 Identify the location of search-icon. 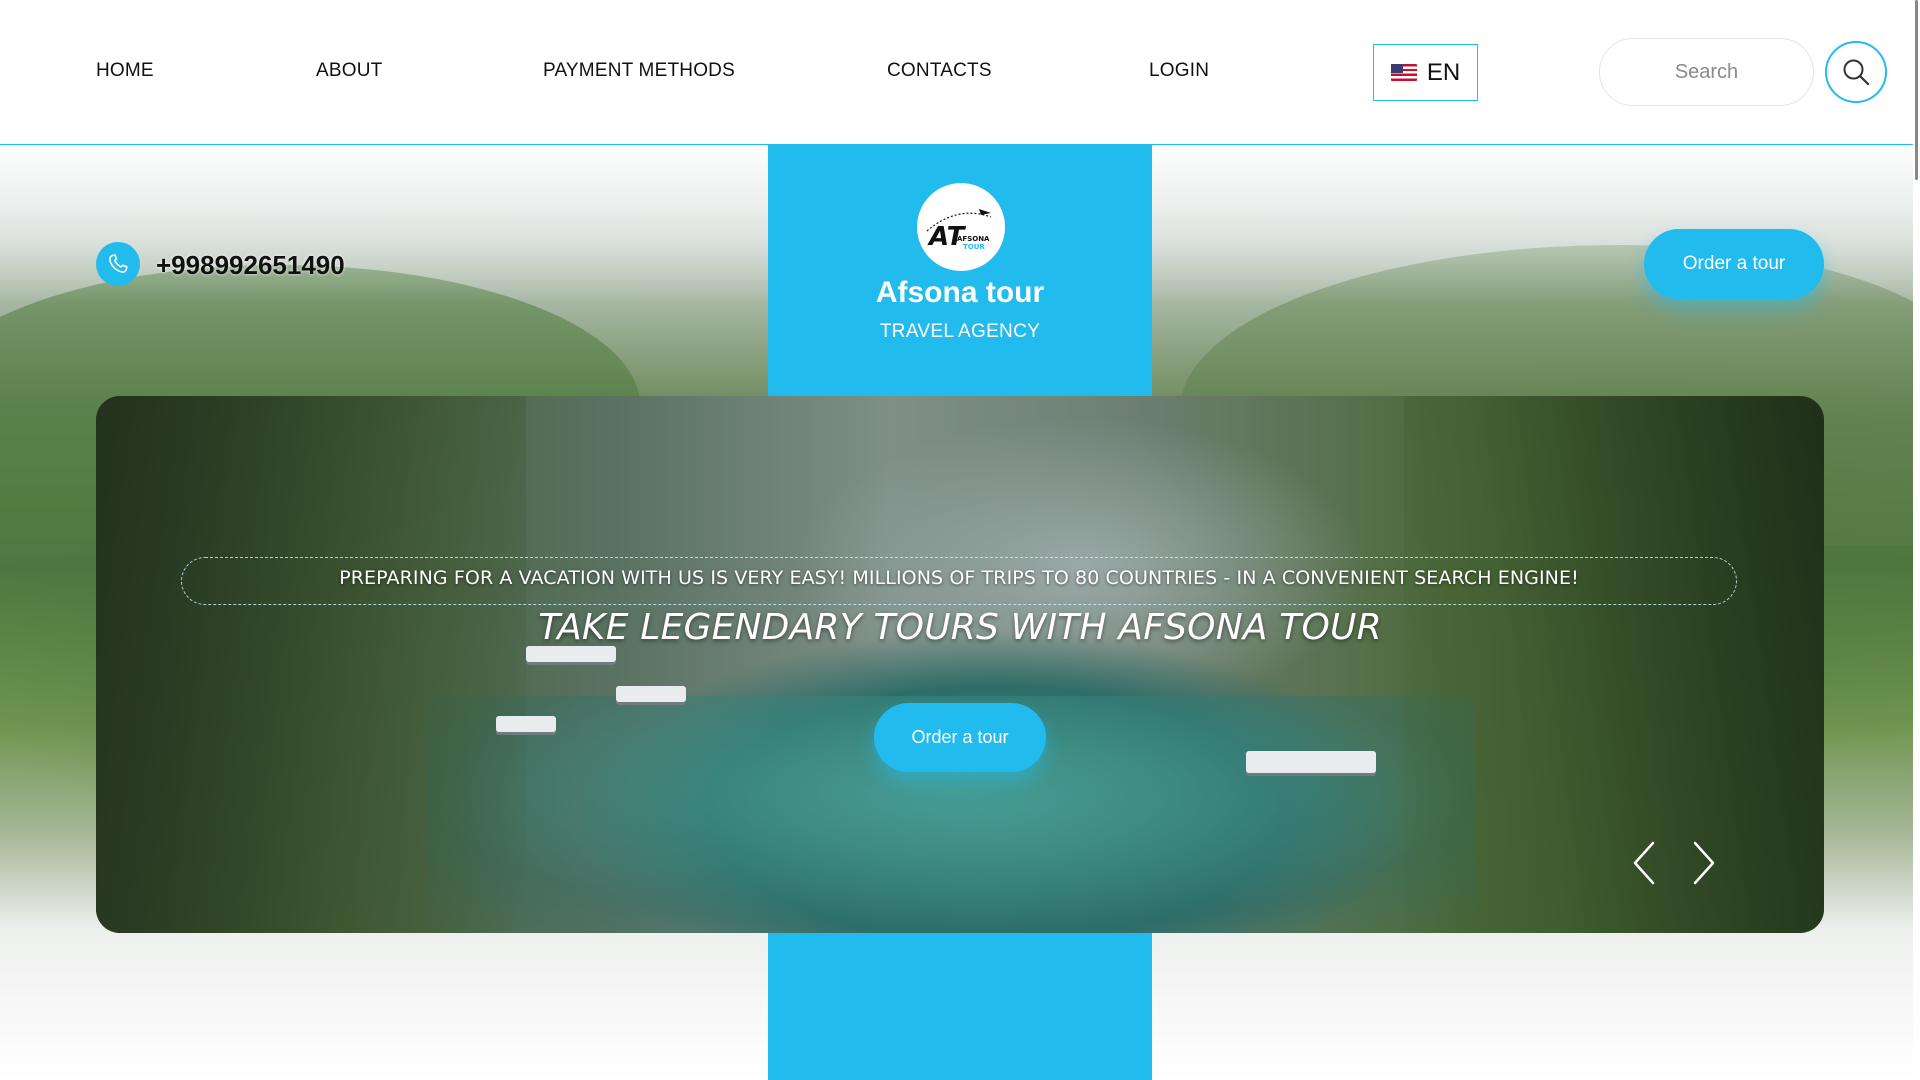
(1856, 72).